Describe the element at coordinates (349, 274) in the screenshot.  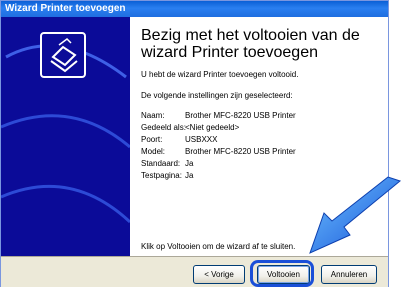
I see `cancel-button: Annuleren` at that location.